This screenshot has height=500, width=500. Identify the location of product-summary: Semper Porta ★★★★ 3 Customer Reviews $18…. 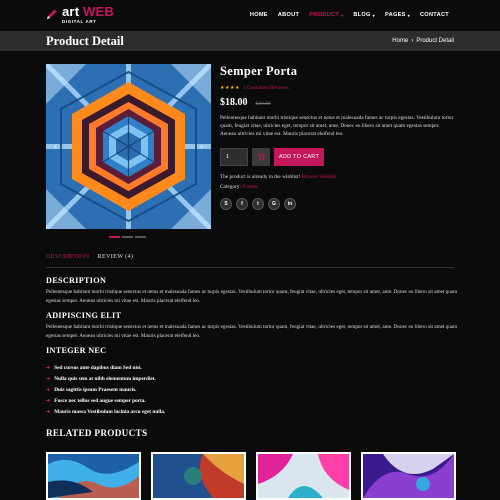
(338, 137).